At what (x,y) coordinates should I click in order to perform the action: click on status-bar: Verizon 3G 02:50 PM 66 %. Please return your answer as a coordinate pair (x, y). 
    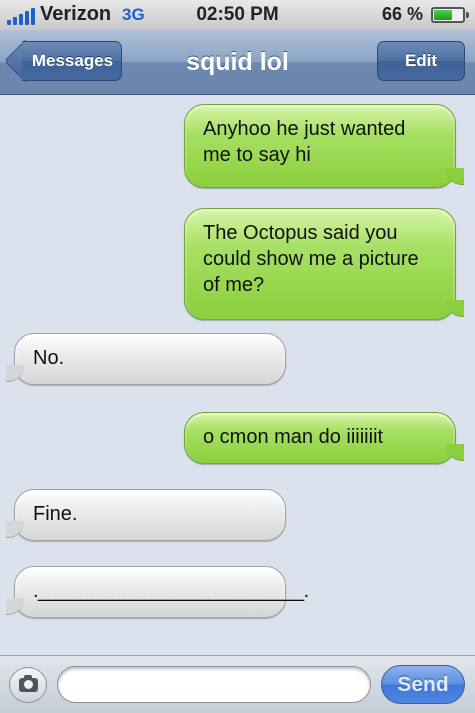
    Looking at the image, I should click on (237, 15).